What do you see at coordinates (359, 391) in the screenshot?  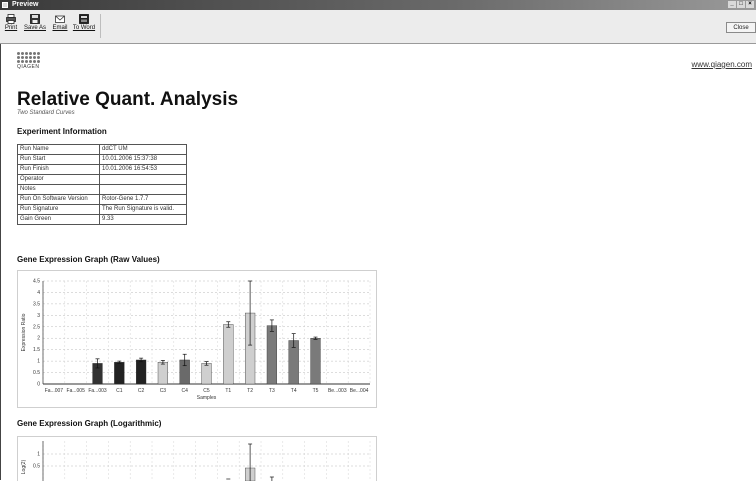 I see `x-tick-label: Be...004` at bounding box center [359, 391].